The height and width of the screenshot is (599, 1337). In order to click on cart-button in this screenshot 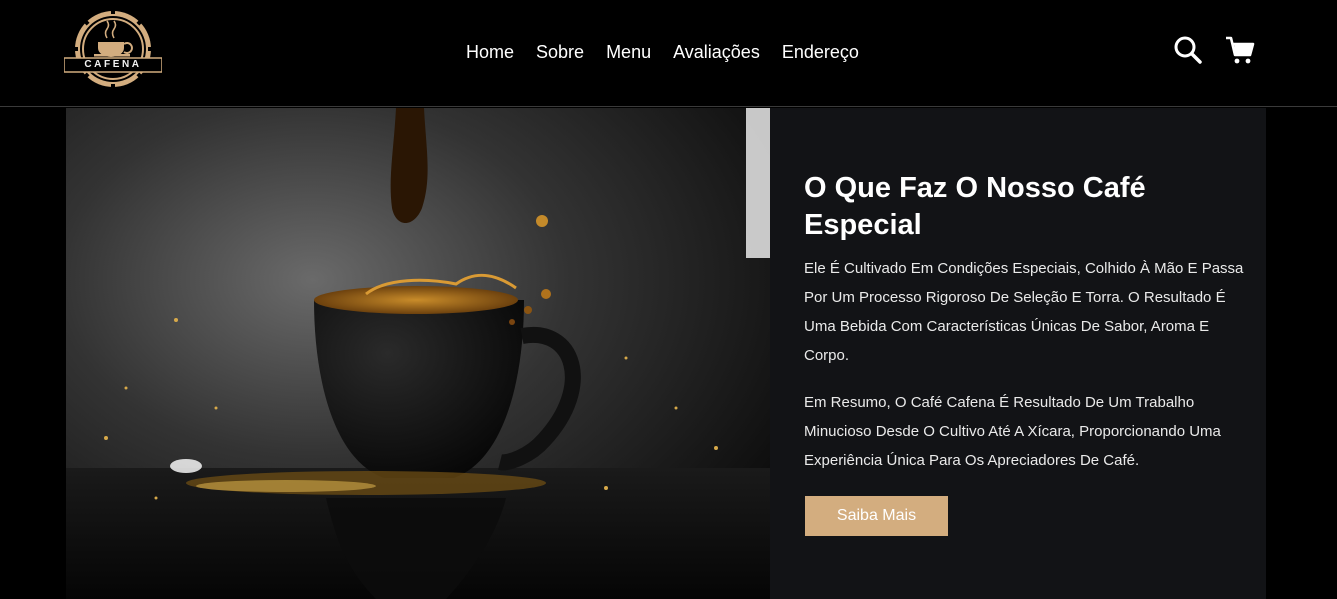, I will do `click(1240, 50)`.